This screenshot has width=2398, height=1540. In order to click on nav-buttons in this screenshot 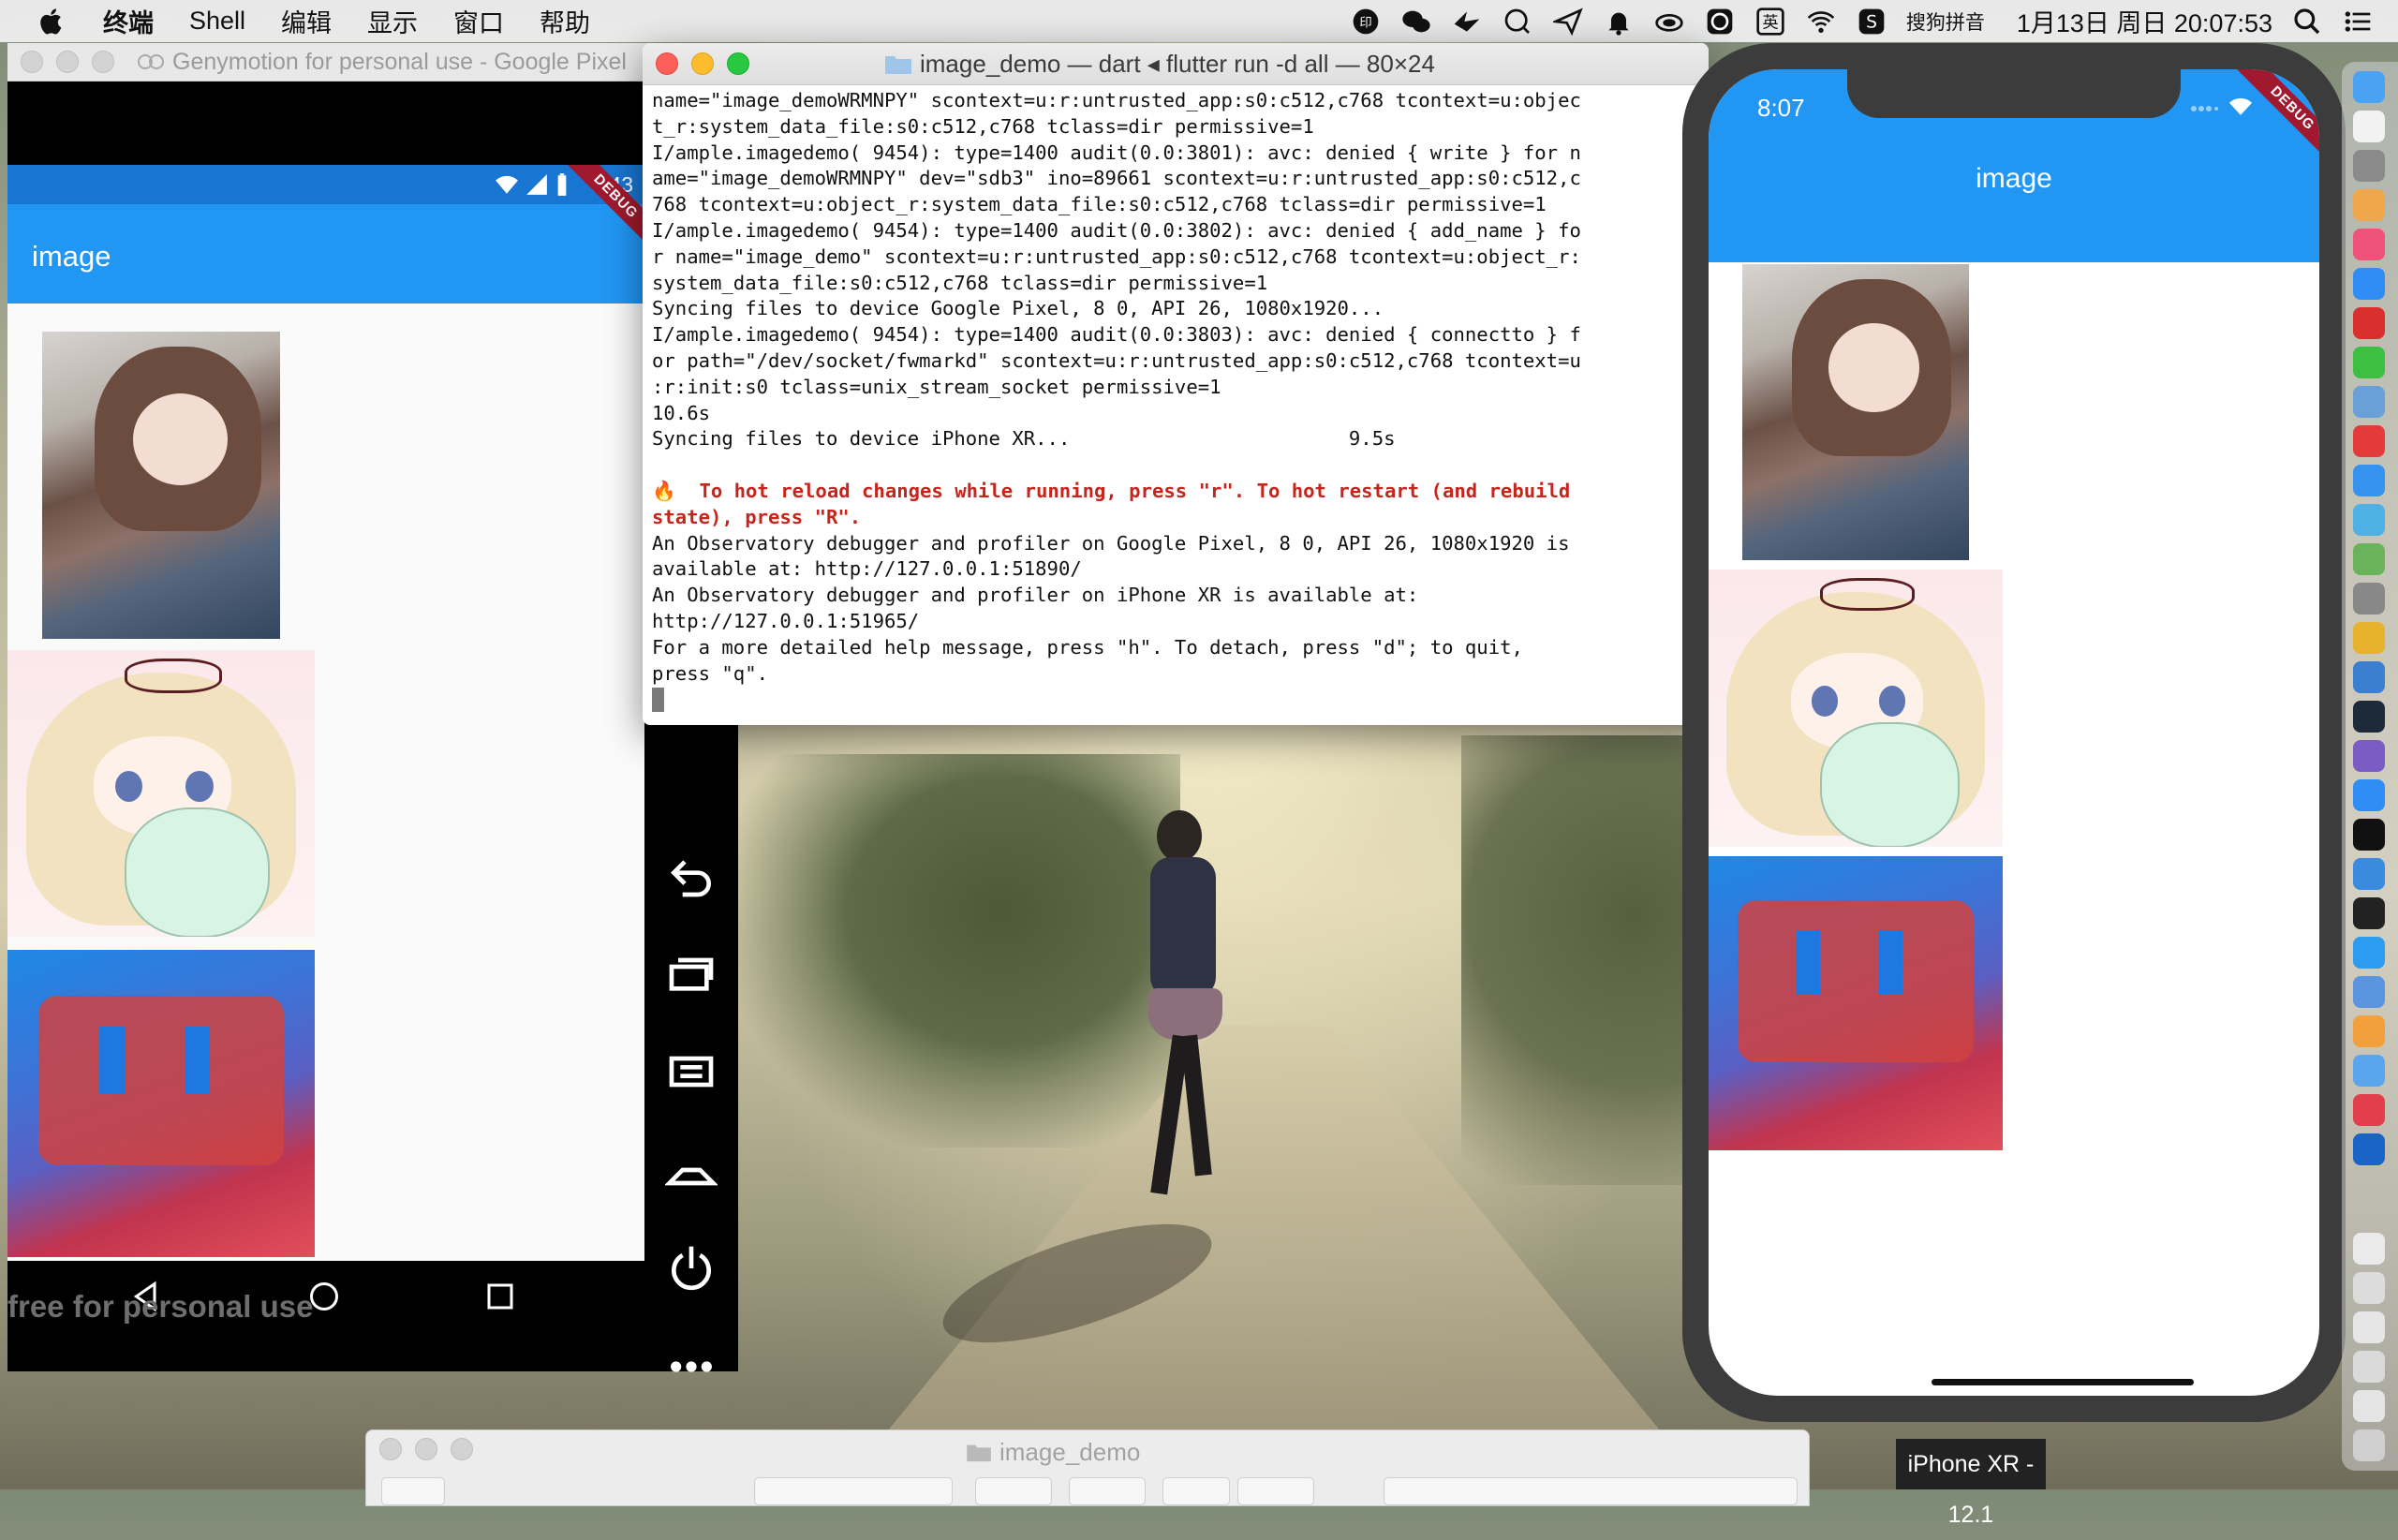, I will do `click(413, 1491)`.